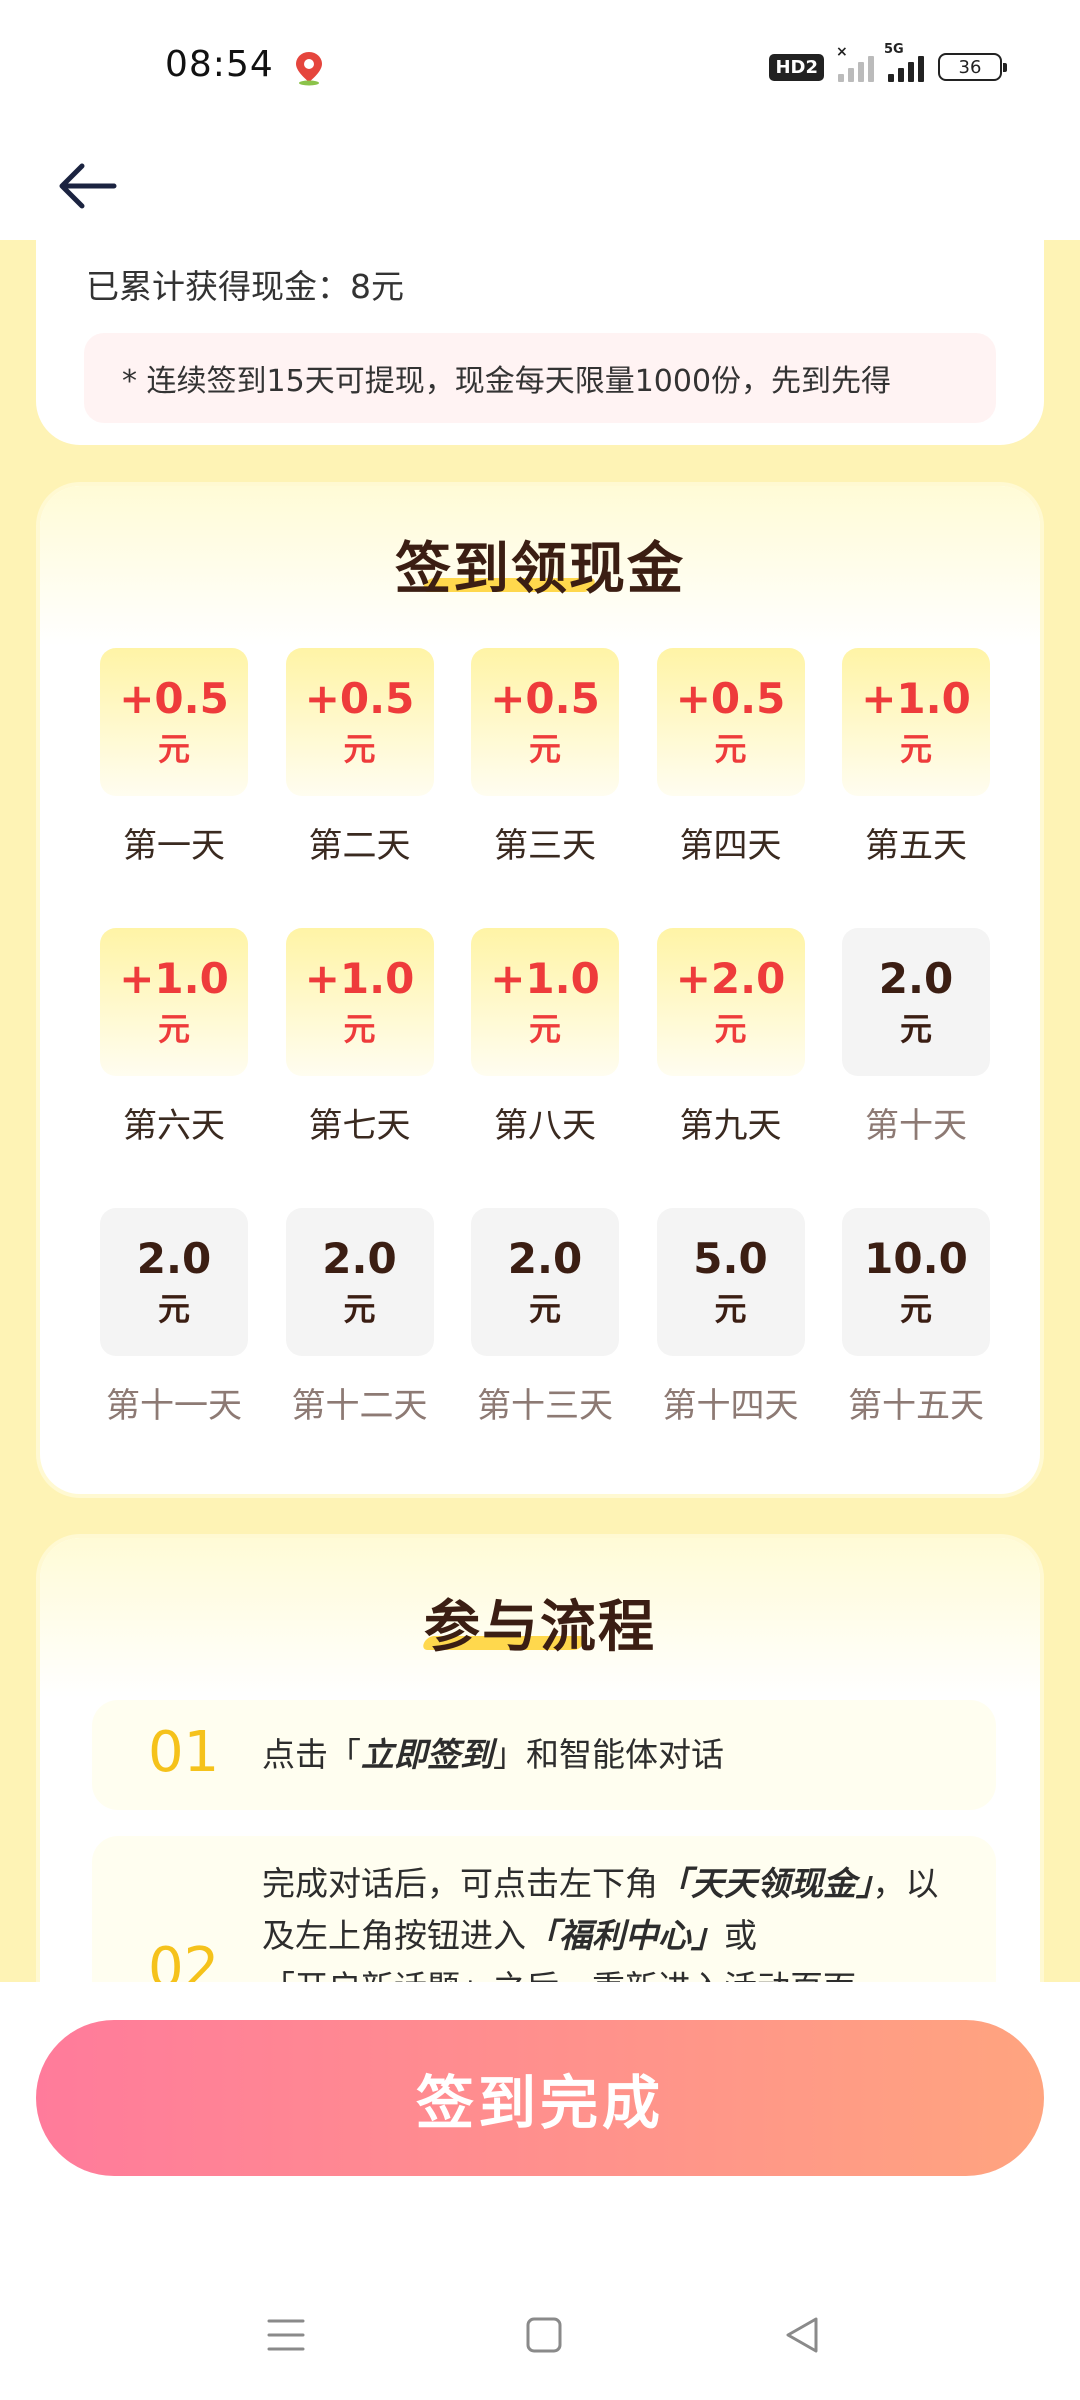 Image resolution: width=1080 pixels, height=2400 pixels. I want to click on day-label: 第十五天, so click(916, 1406).